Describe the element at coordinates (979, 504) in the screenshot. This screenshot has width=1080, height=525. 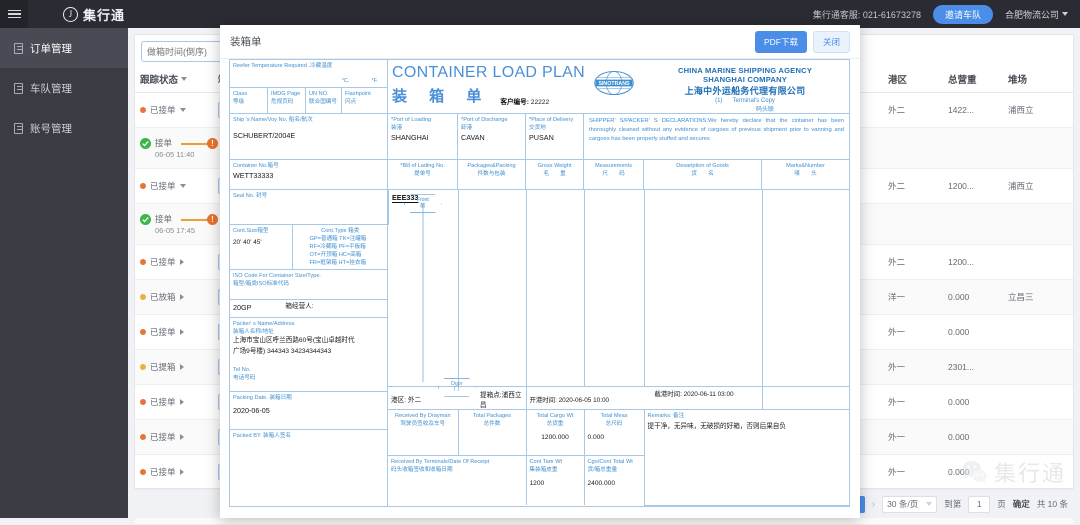
I see `goto-page-input: 1` at that location.